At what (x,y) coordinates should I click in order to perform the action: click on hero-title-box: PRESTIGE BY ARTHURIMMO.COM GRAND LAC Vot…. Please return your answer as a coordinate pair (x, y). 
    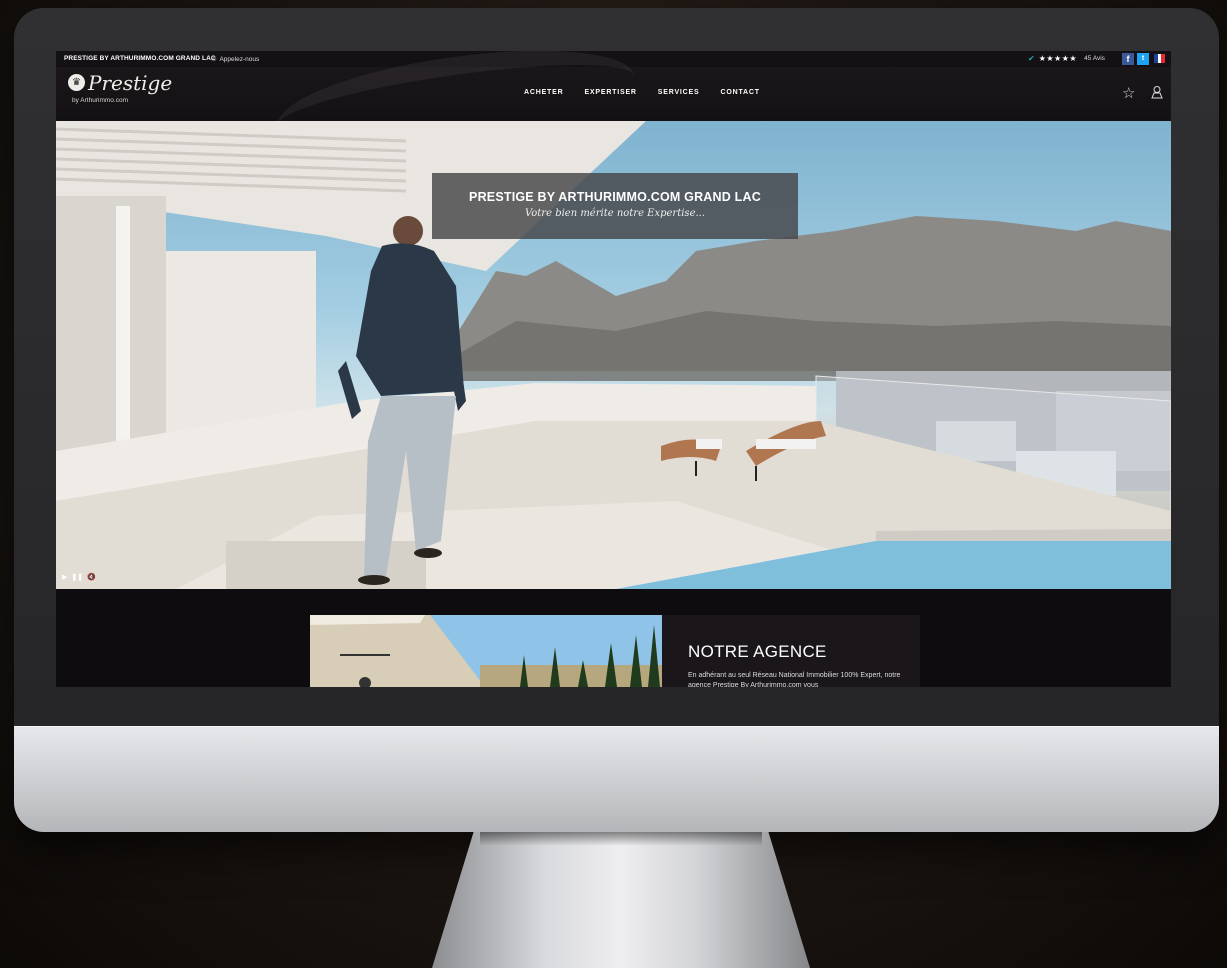
    Looking at the image, I should click on (615, 206).